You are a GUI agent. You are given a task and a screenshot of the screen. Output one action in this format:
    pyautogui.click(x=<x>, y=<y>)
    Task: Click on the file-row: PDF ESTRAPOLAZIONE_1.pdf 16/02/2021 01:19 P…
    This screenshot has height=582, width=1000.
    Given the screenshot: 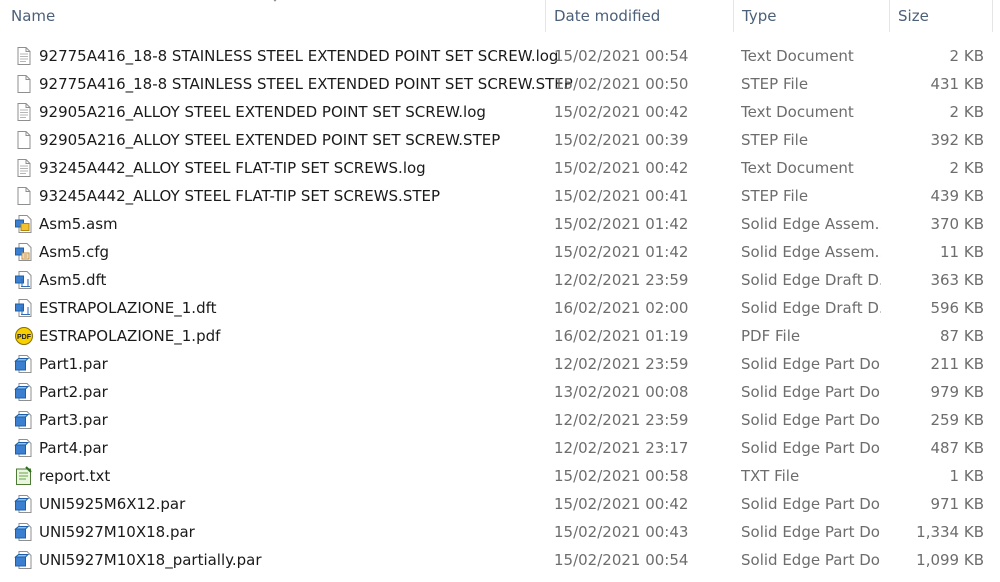 What is the action you would take?
    pyautogui.click(x=500, y=336)
    